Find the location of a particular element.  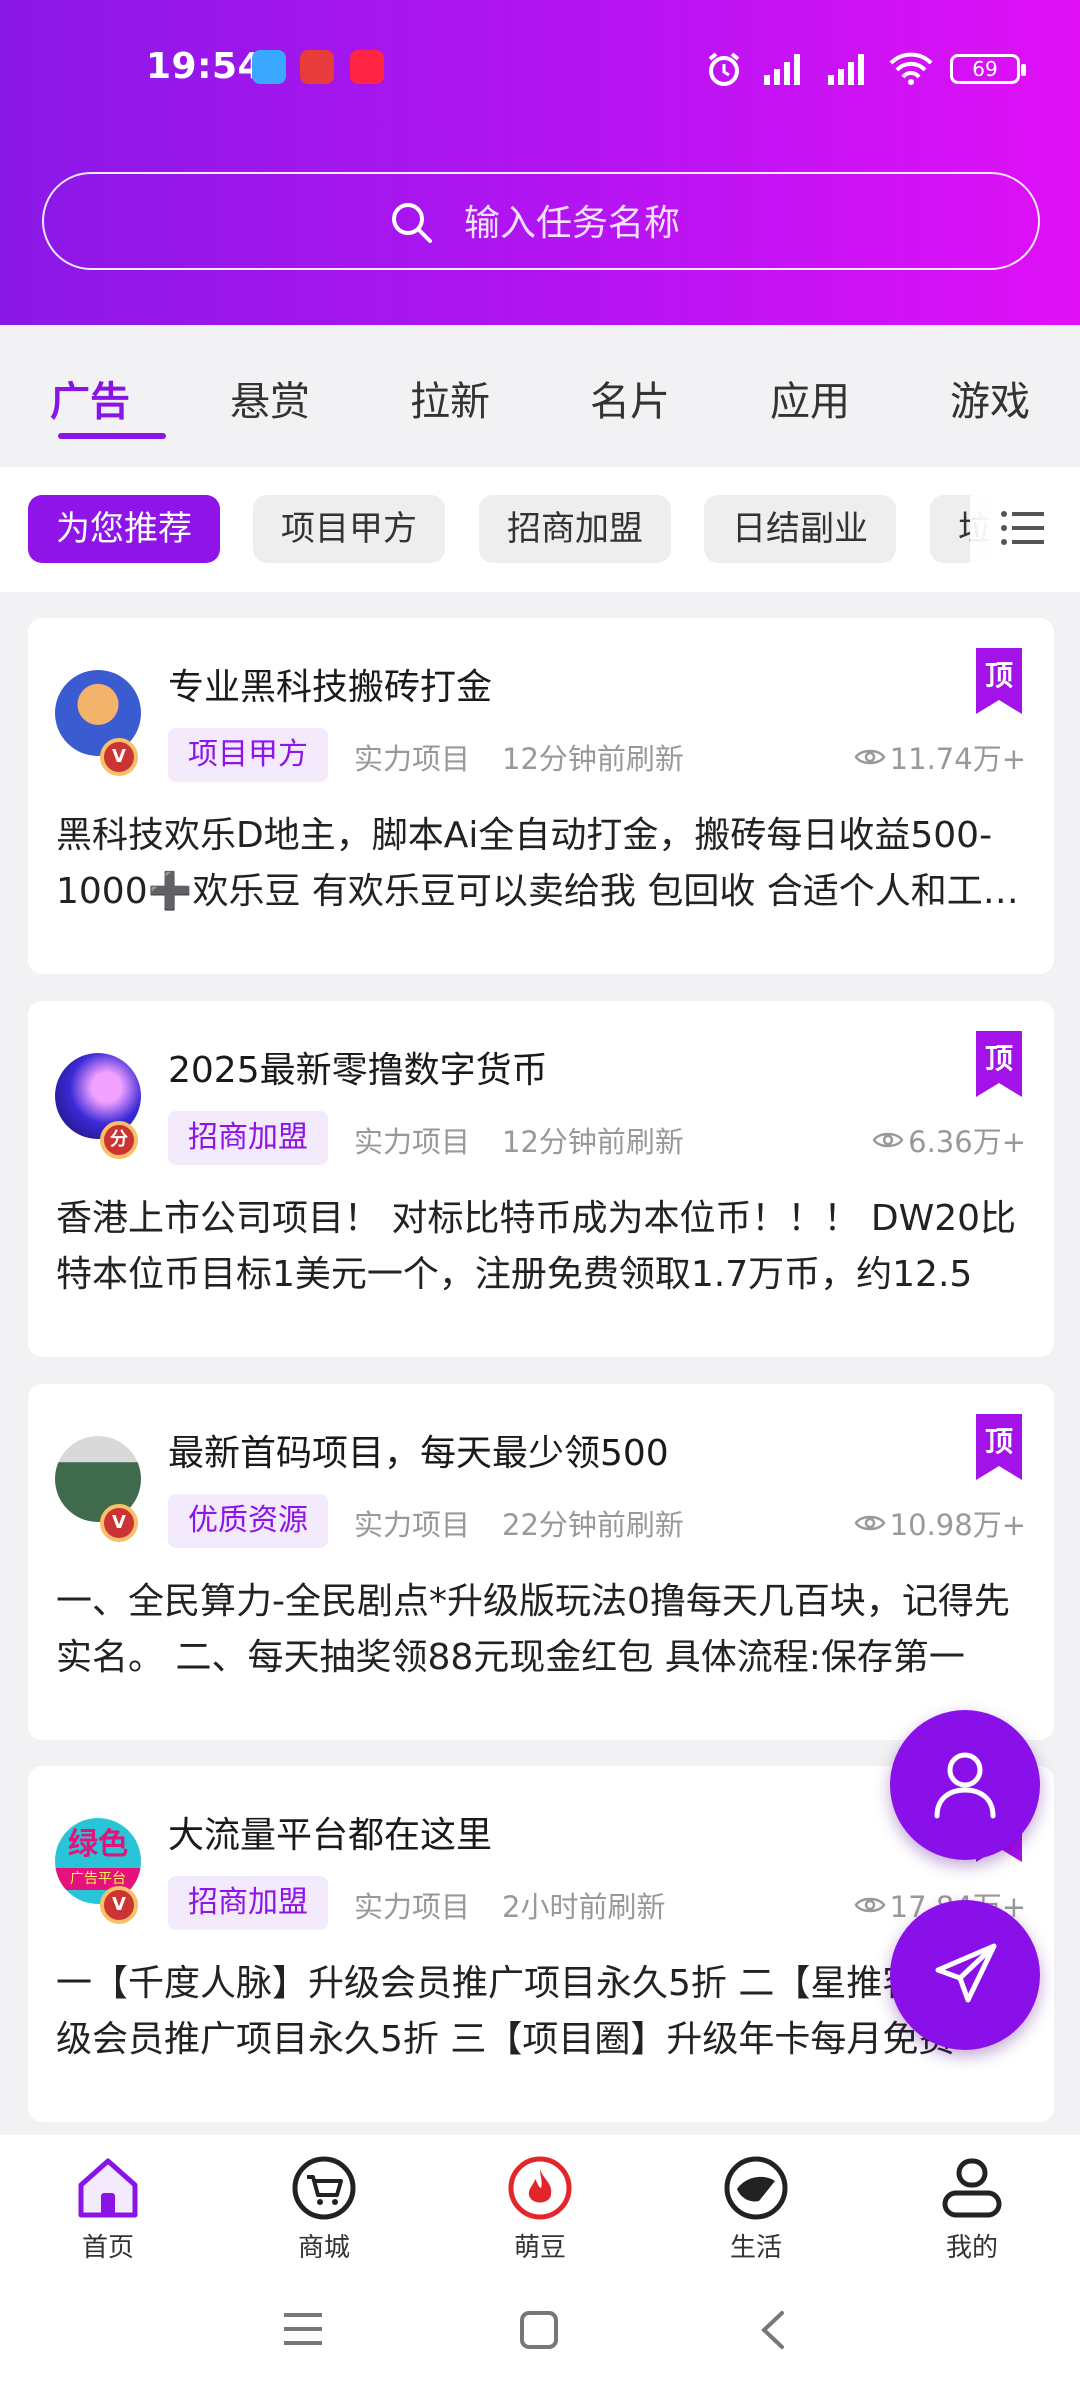

tab-games: 游戏 is located at coordinates (990, 396).